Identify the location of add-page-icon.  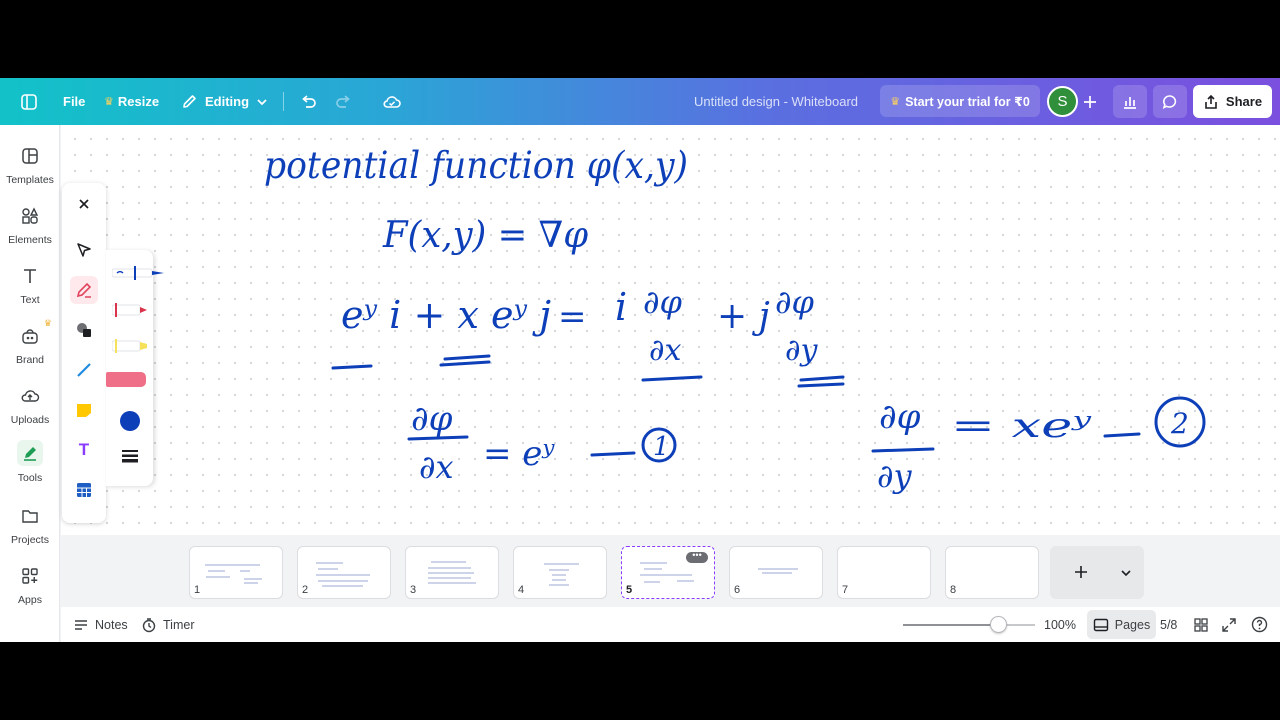
(1081, 574).